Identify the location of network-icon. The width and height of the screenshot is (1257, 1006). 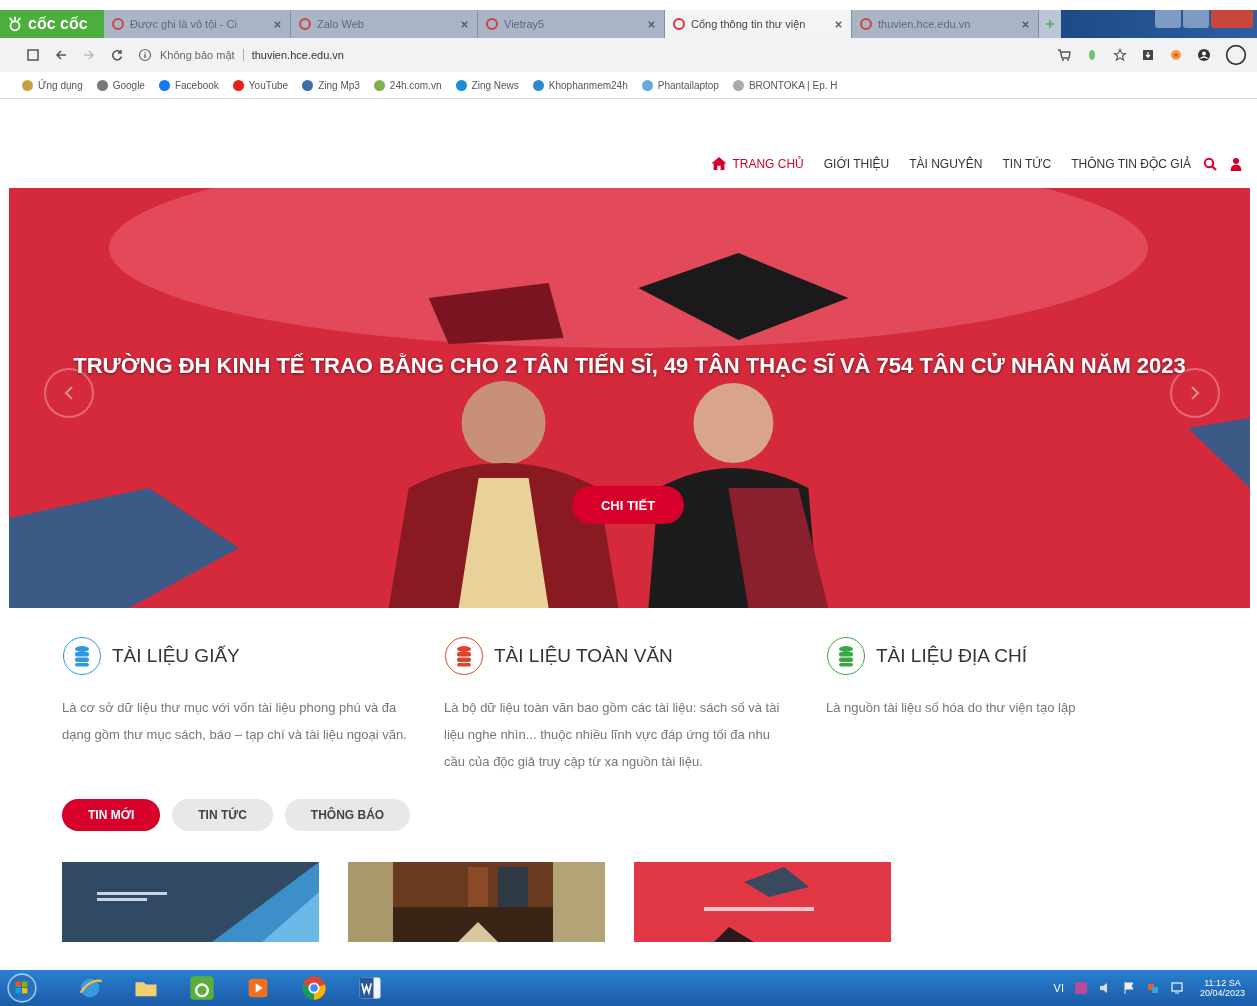
(1152, 988).